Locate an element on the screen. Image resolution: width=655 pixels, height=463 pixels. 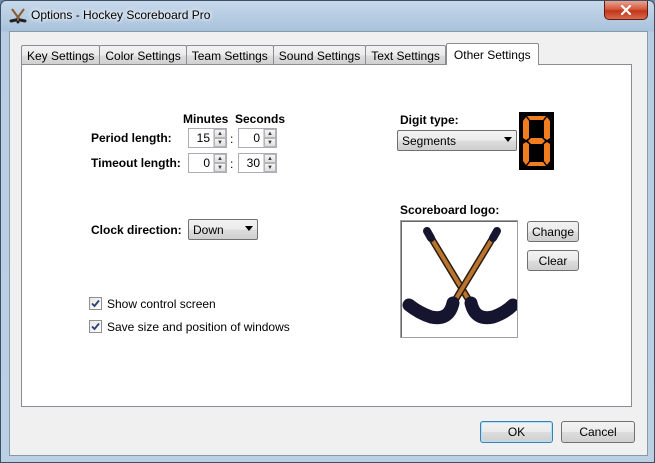
period-minutes-stepper: 15 ▲ ▼ is located at coordinates (207, 138).